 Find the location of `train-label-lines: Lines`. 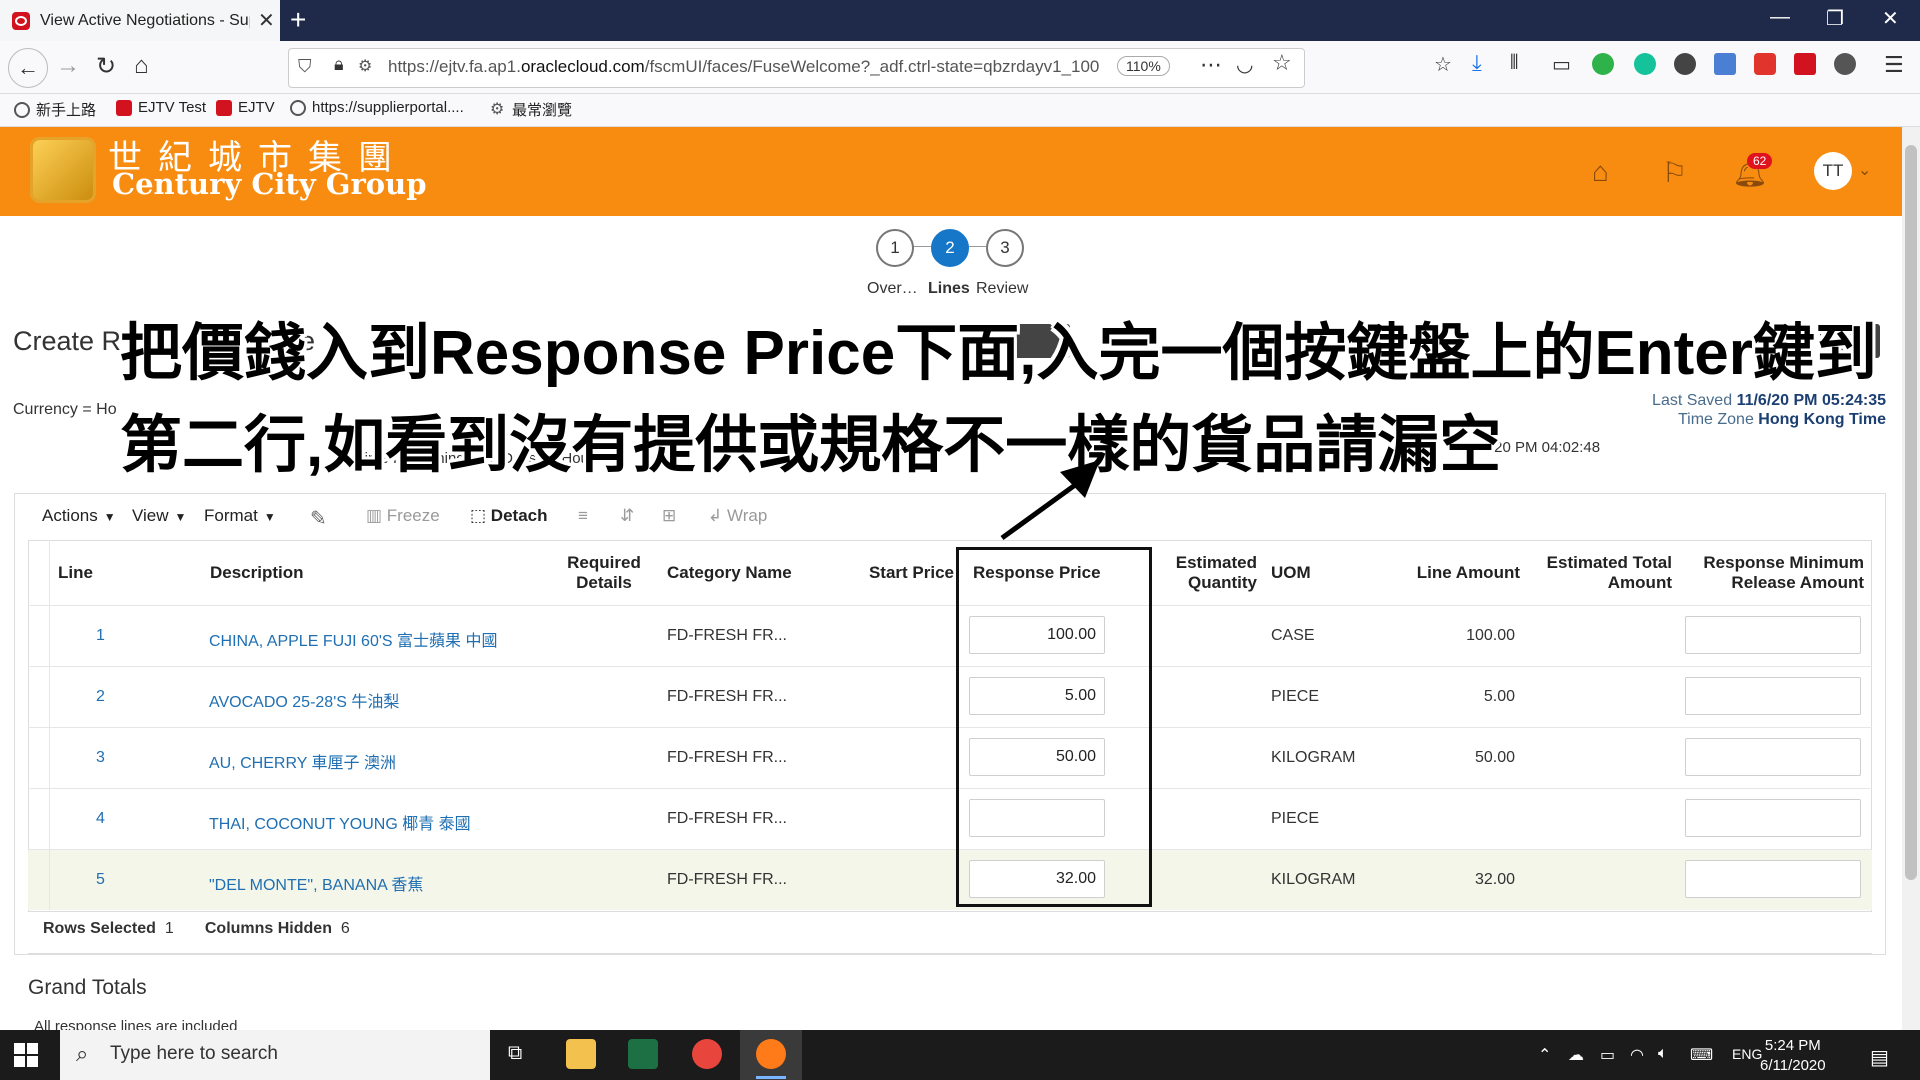

train-label-lines: Lines is located at coordinates (949, 289).